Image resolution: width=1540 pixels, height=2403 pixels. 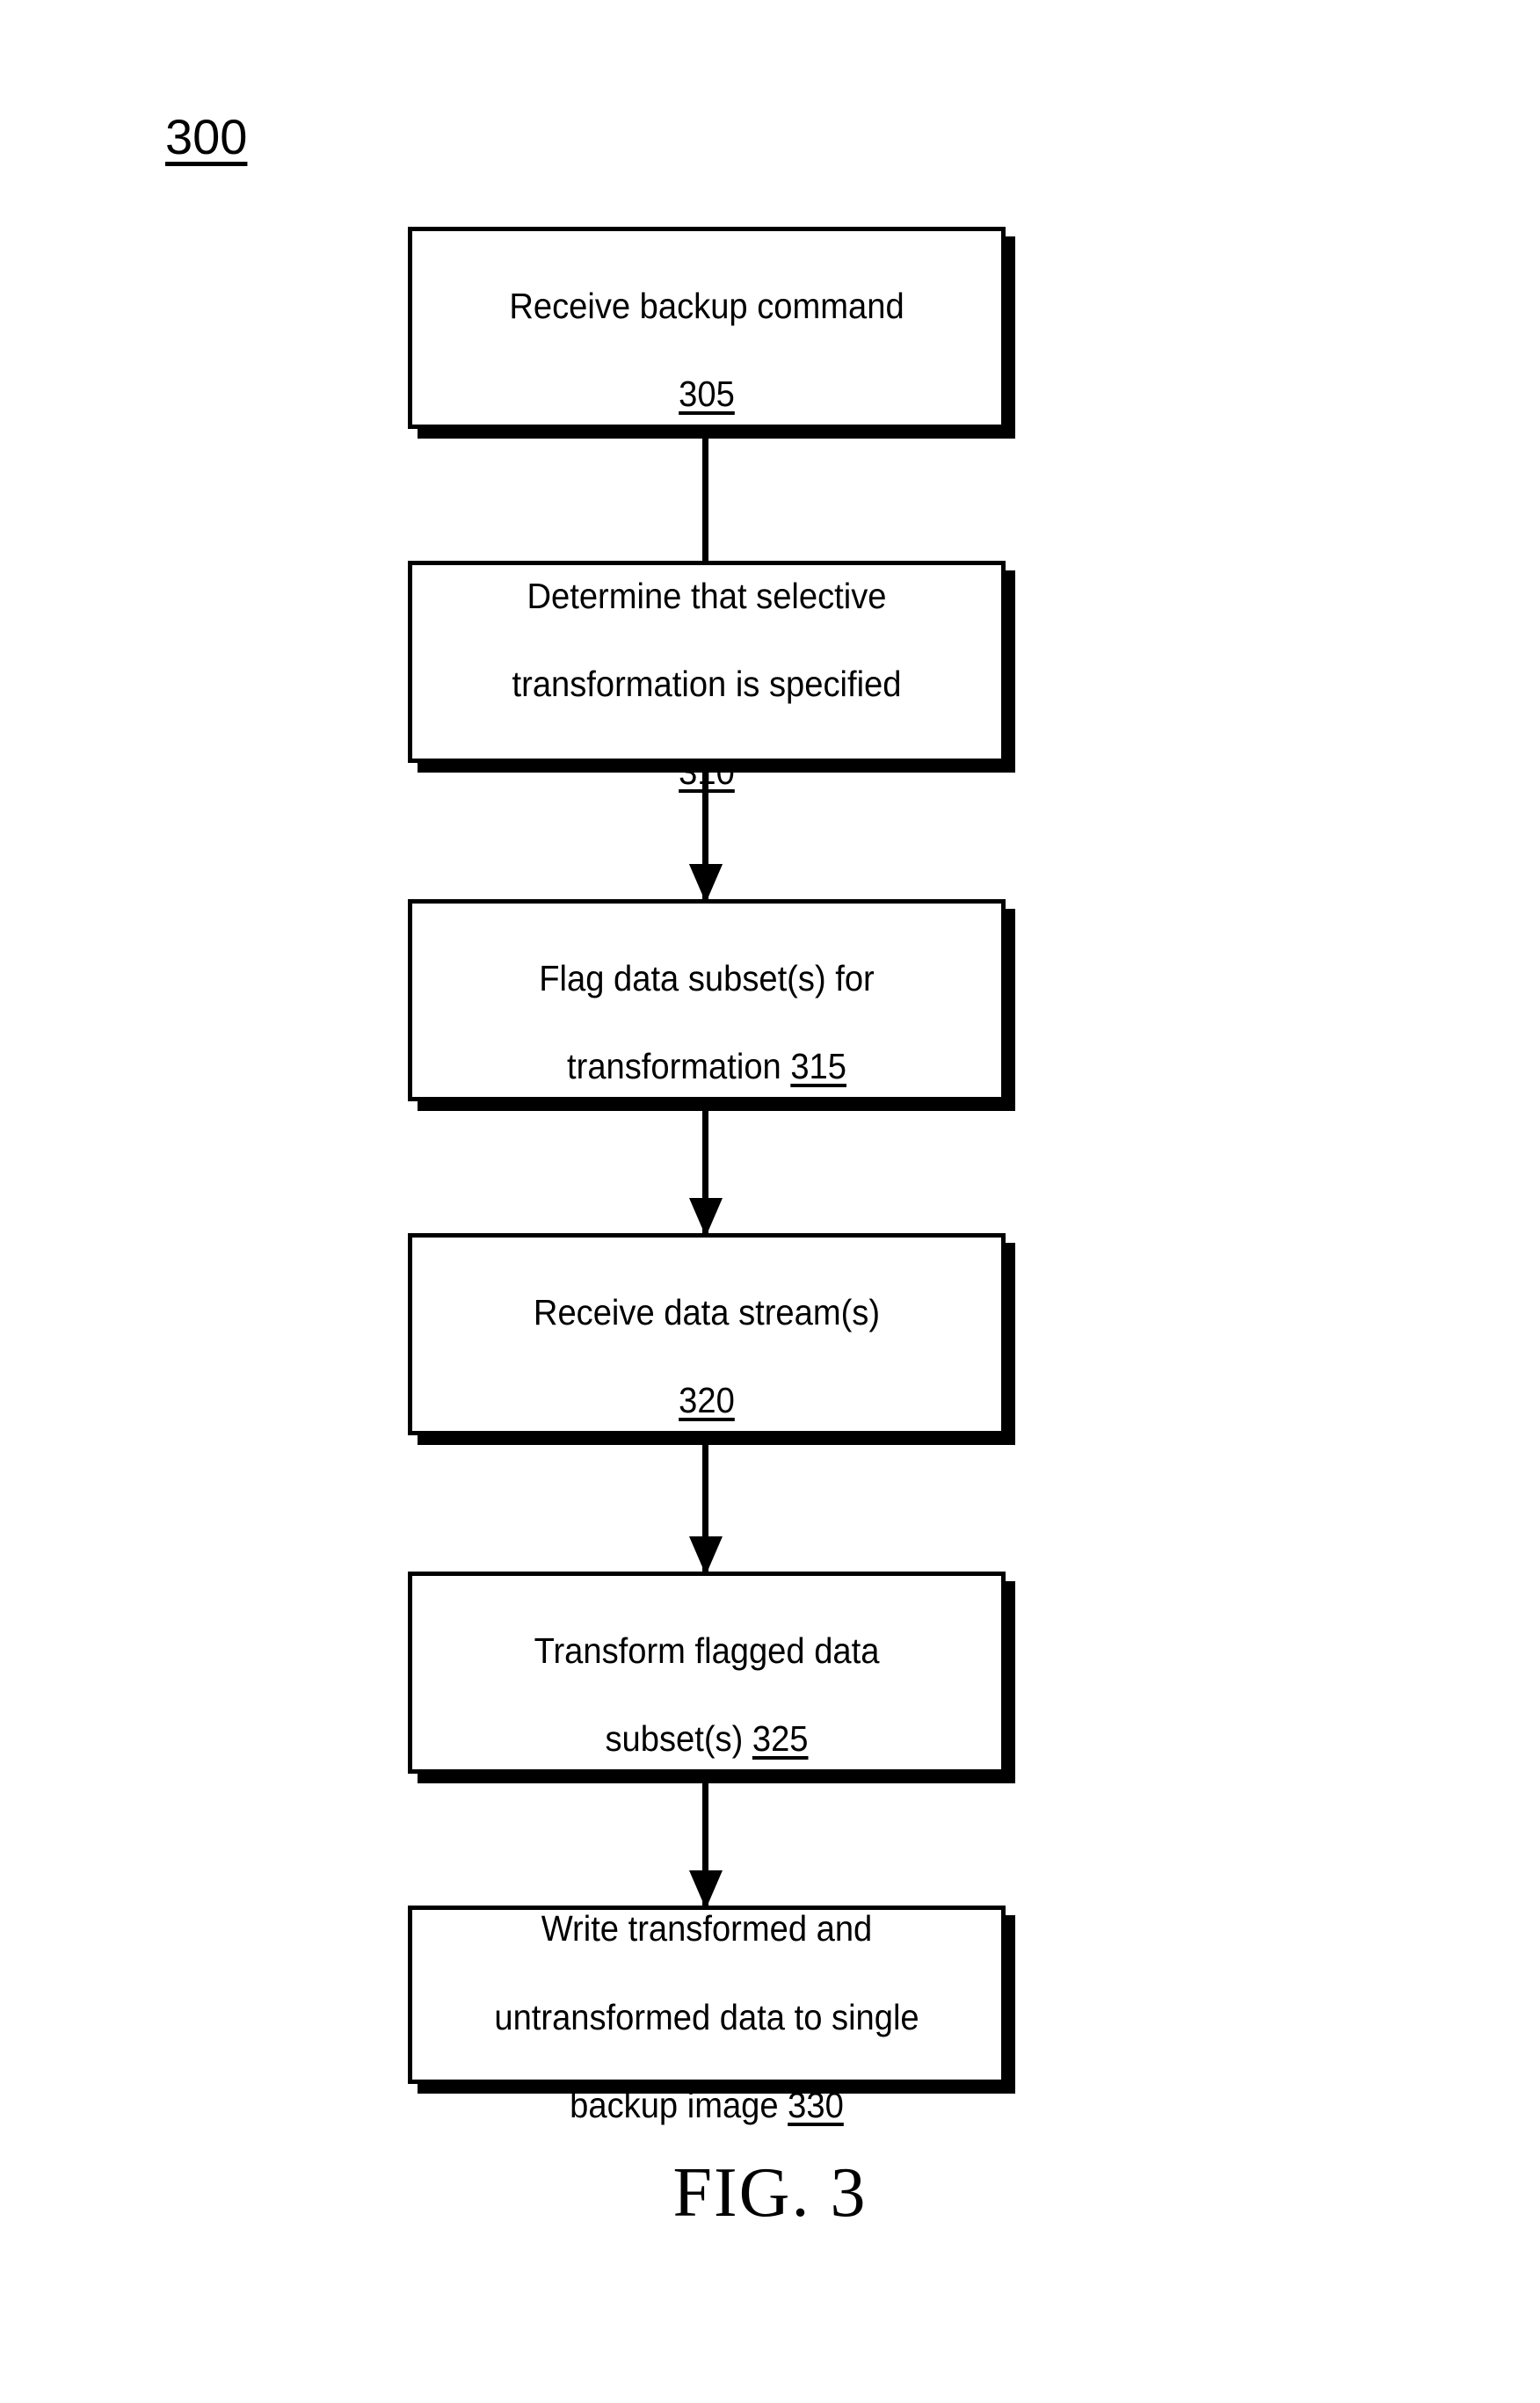 What do you see at coordinates (679, 1066) in the screenshot?
I see `flow-step-315-text-line-2: transformation` at bounding box center [679, 1066].